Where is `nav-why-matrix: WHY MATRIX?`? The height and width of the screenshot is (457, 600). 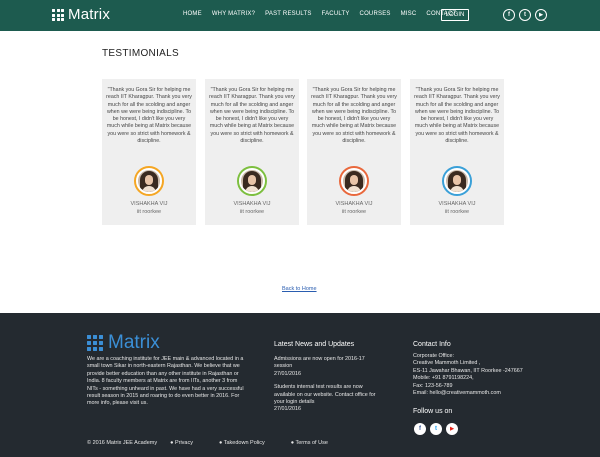 nav-why-matrix: WHY MATRIX? is located at coordinates (233, 14).